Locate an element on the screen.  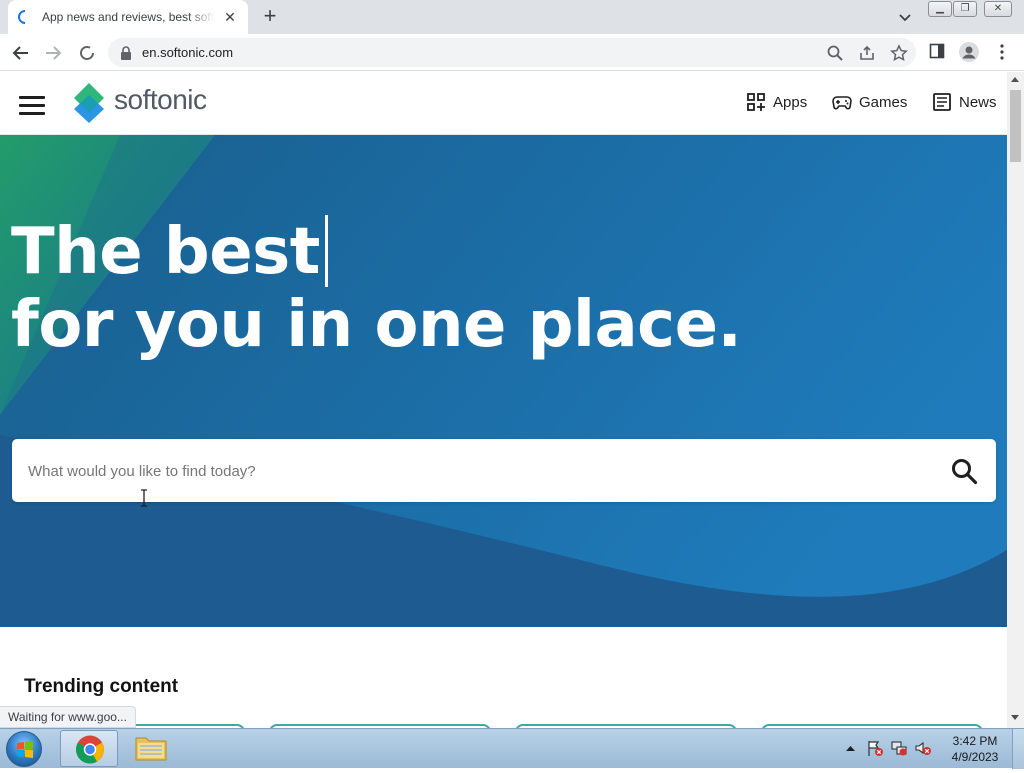
hamburger-menu-icon is located at coordinates (32, 105).